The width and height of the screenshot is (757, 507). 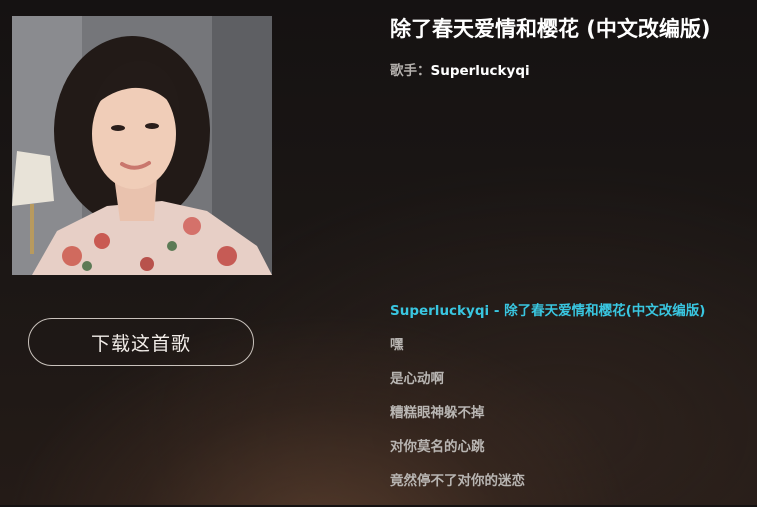 What do you see at coordinates (397, 345) in the screenshot?
I see `lyric-line: 嘿` at bounding box center [397, 345].